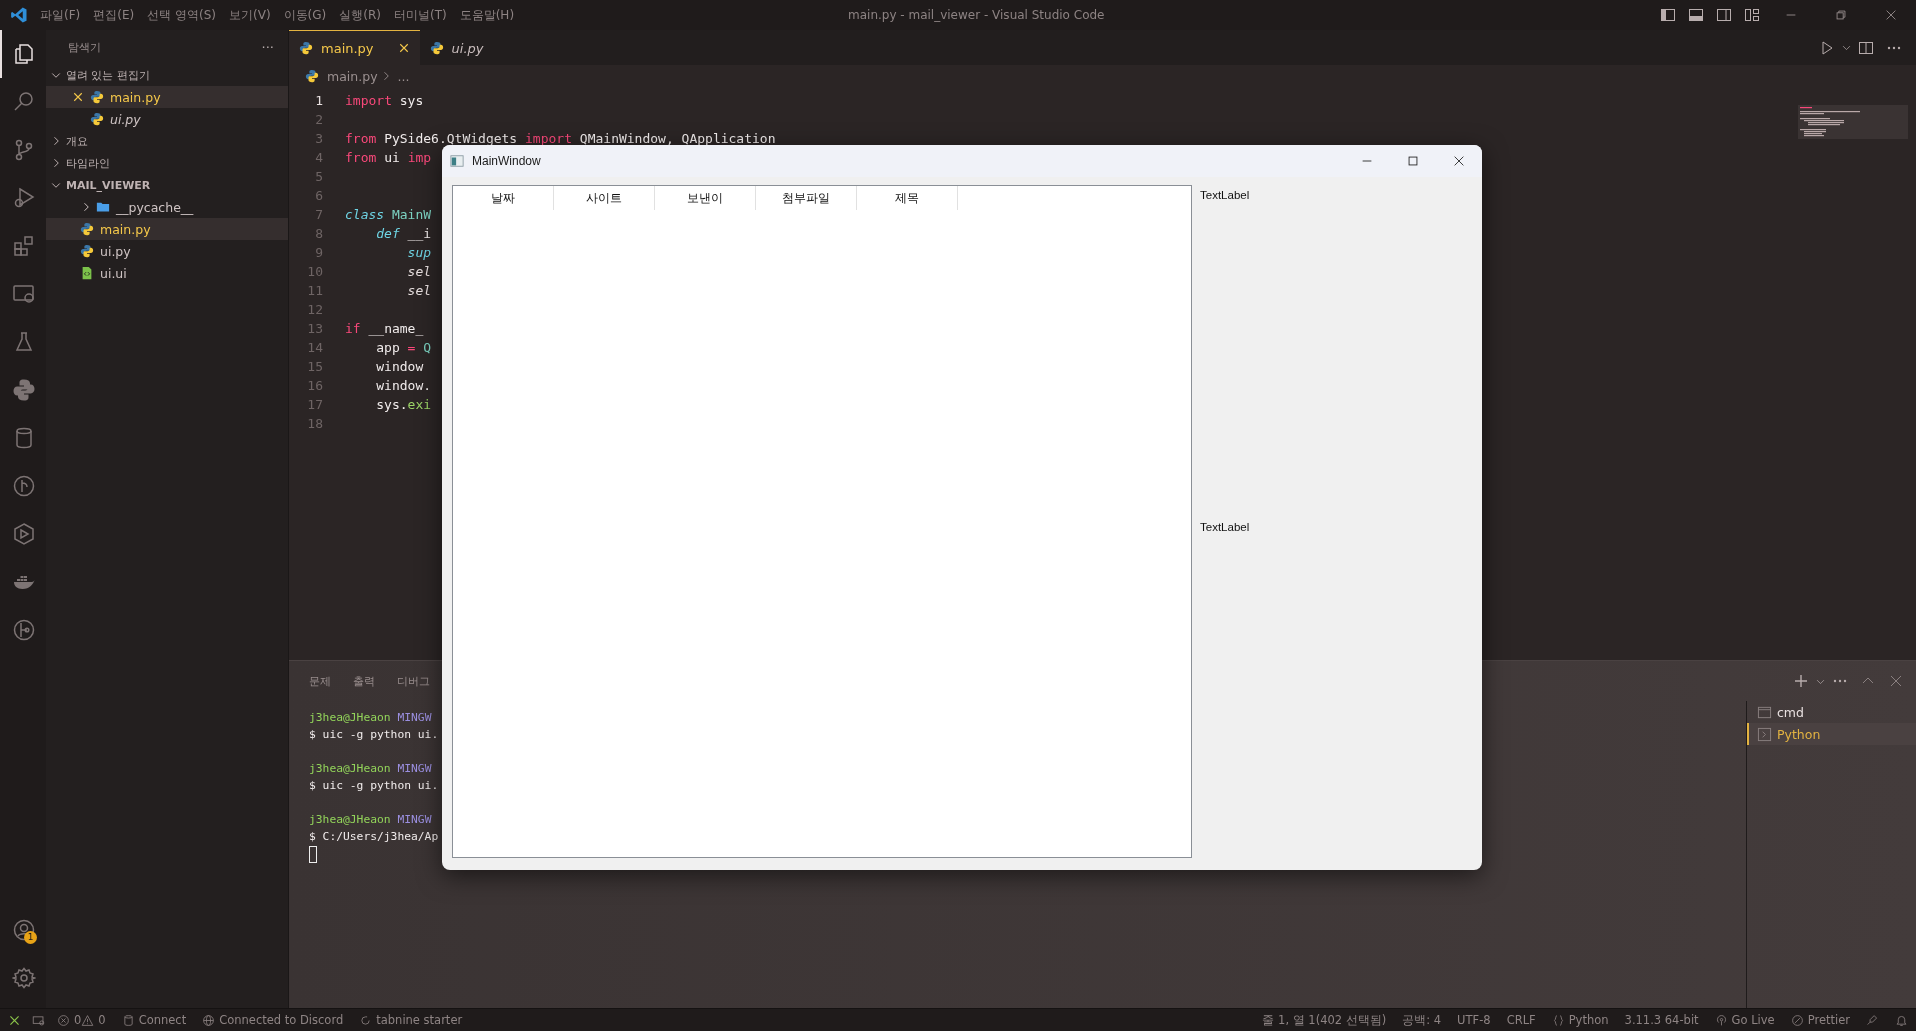  I want to click on sidebar-layout-icon, so click(1668, 15).